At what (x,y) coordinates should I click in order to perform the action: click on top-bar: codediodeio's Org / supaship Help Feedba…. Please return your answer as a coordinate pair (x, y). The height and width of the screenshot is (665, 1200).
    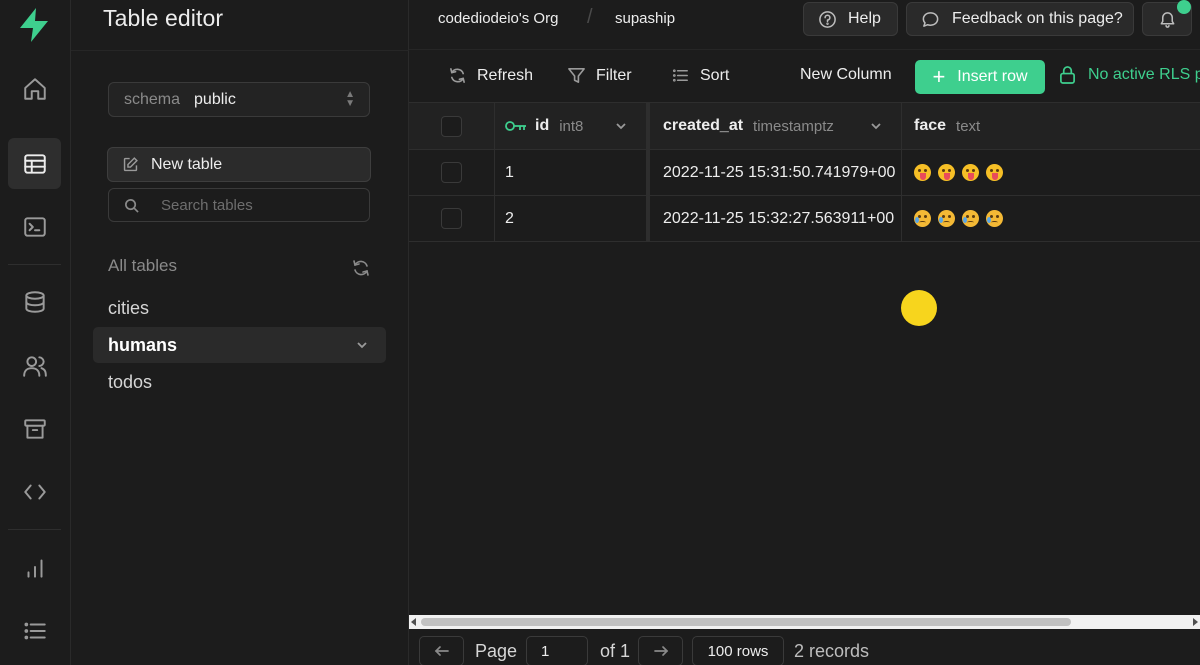
    Looking at the image, I should click on (804, 25).